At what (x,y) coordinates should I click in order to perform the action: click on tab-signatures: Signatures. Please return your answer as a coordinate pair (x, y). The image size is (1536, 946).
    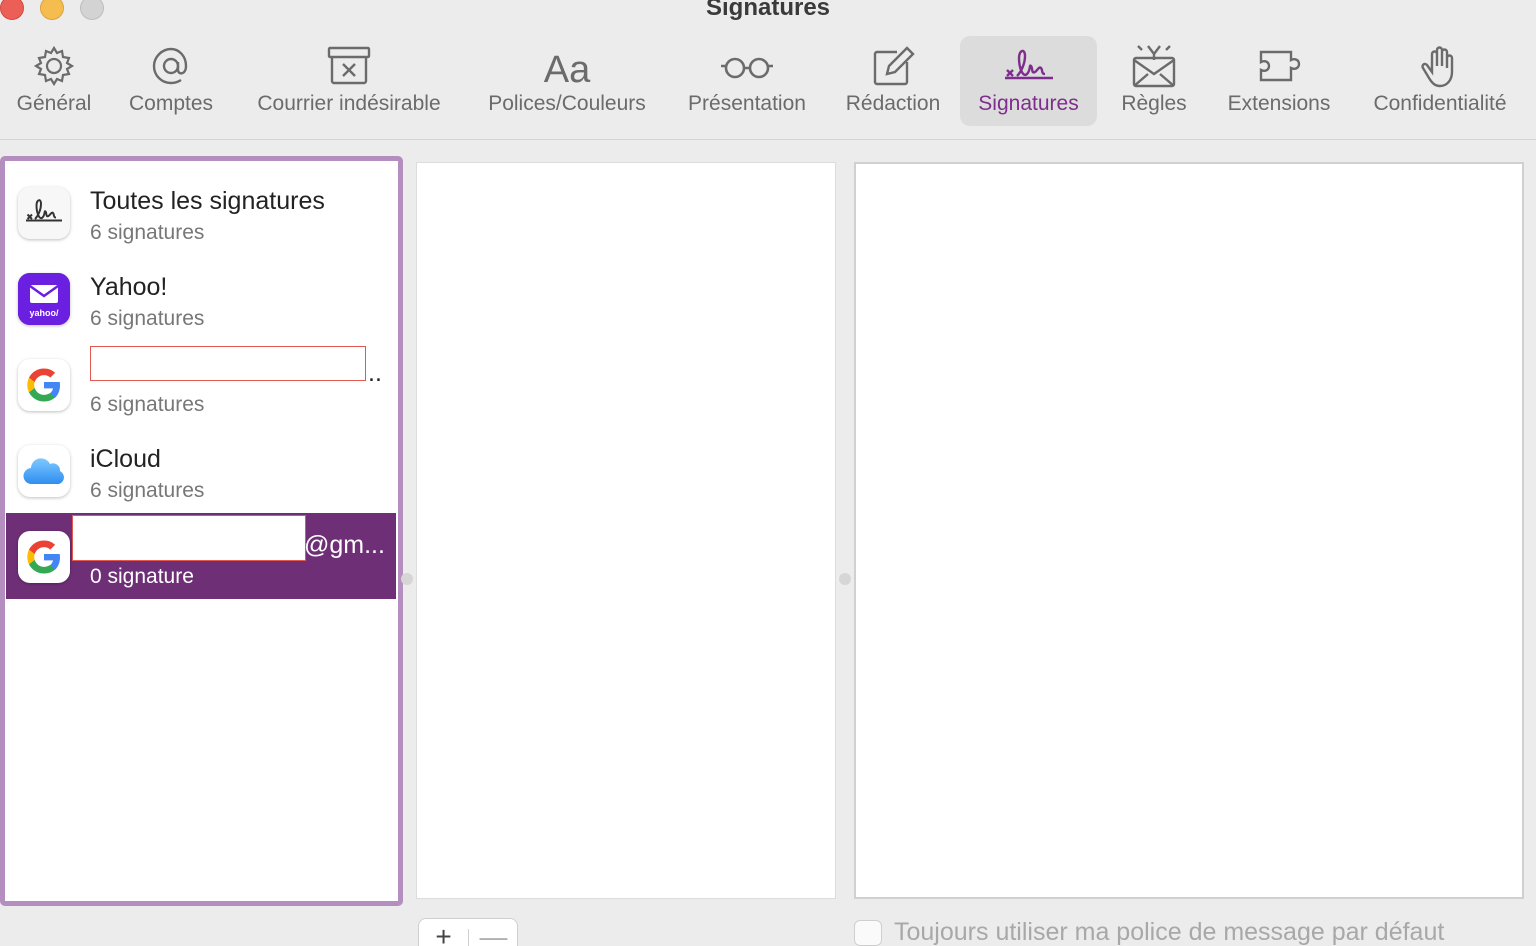
    Looking at the image, I should click on (1028, 81).